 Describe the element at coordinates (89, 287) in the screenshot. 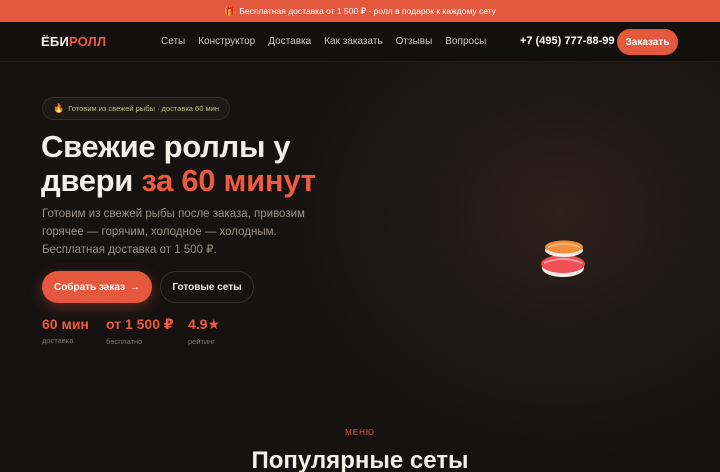

I see `build-order-label: Собрать заказ` at that location.